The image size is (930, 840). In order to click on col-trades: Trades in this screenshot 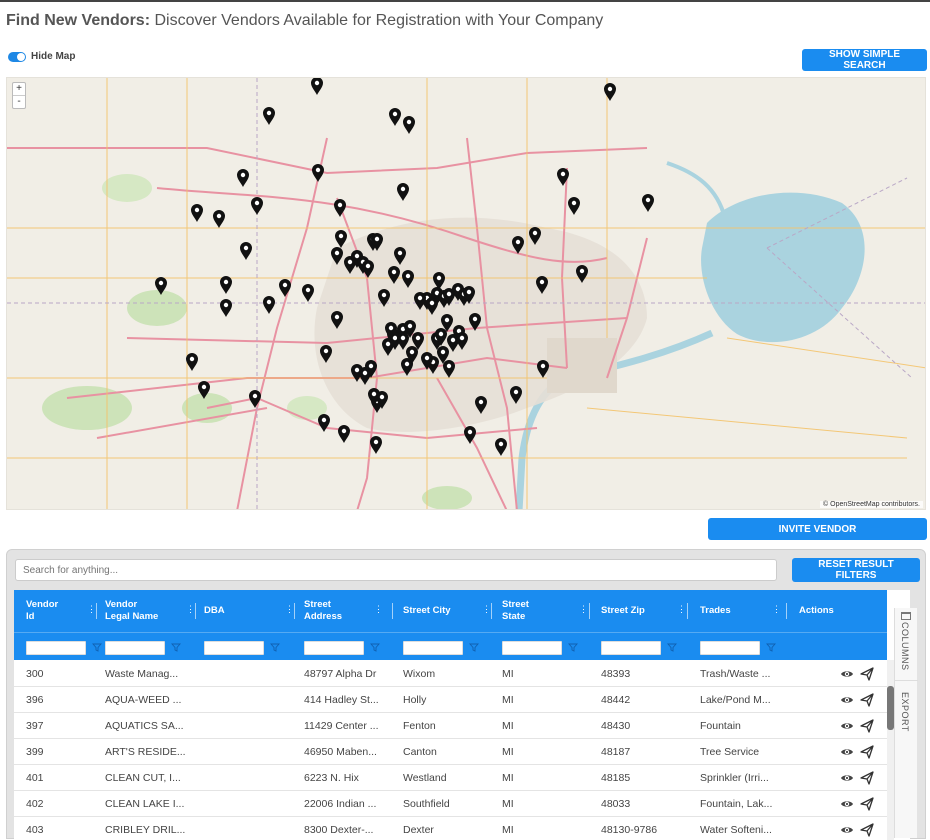, I will do `click(740, 611)`.